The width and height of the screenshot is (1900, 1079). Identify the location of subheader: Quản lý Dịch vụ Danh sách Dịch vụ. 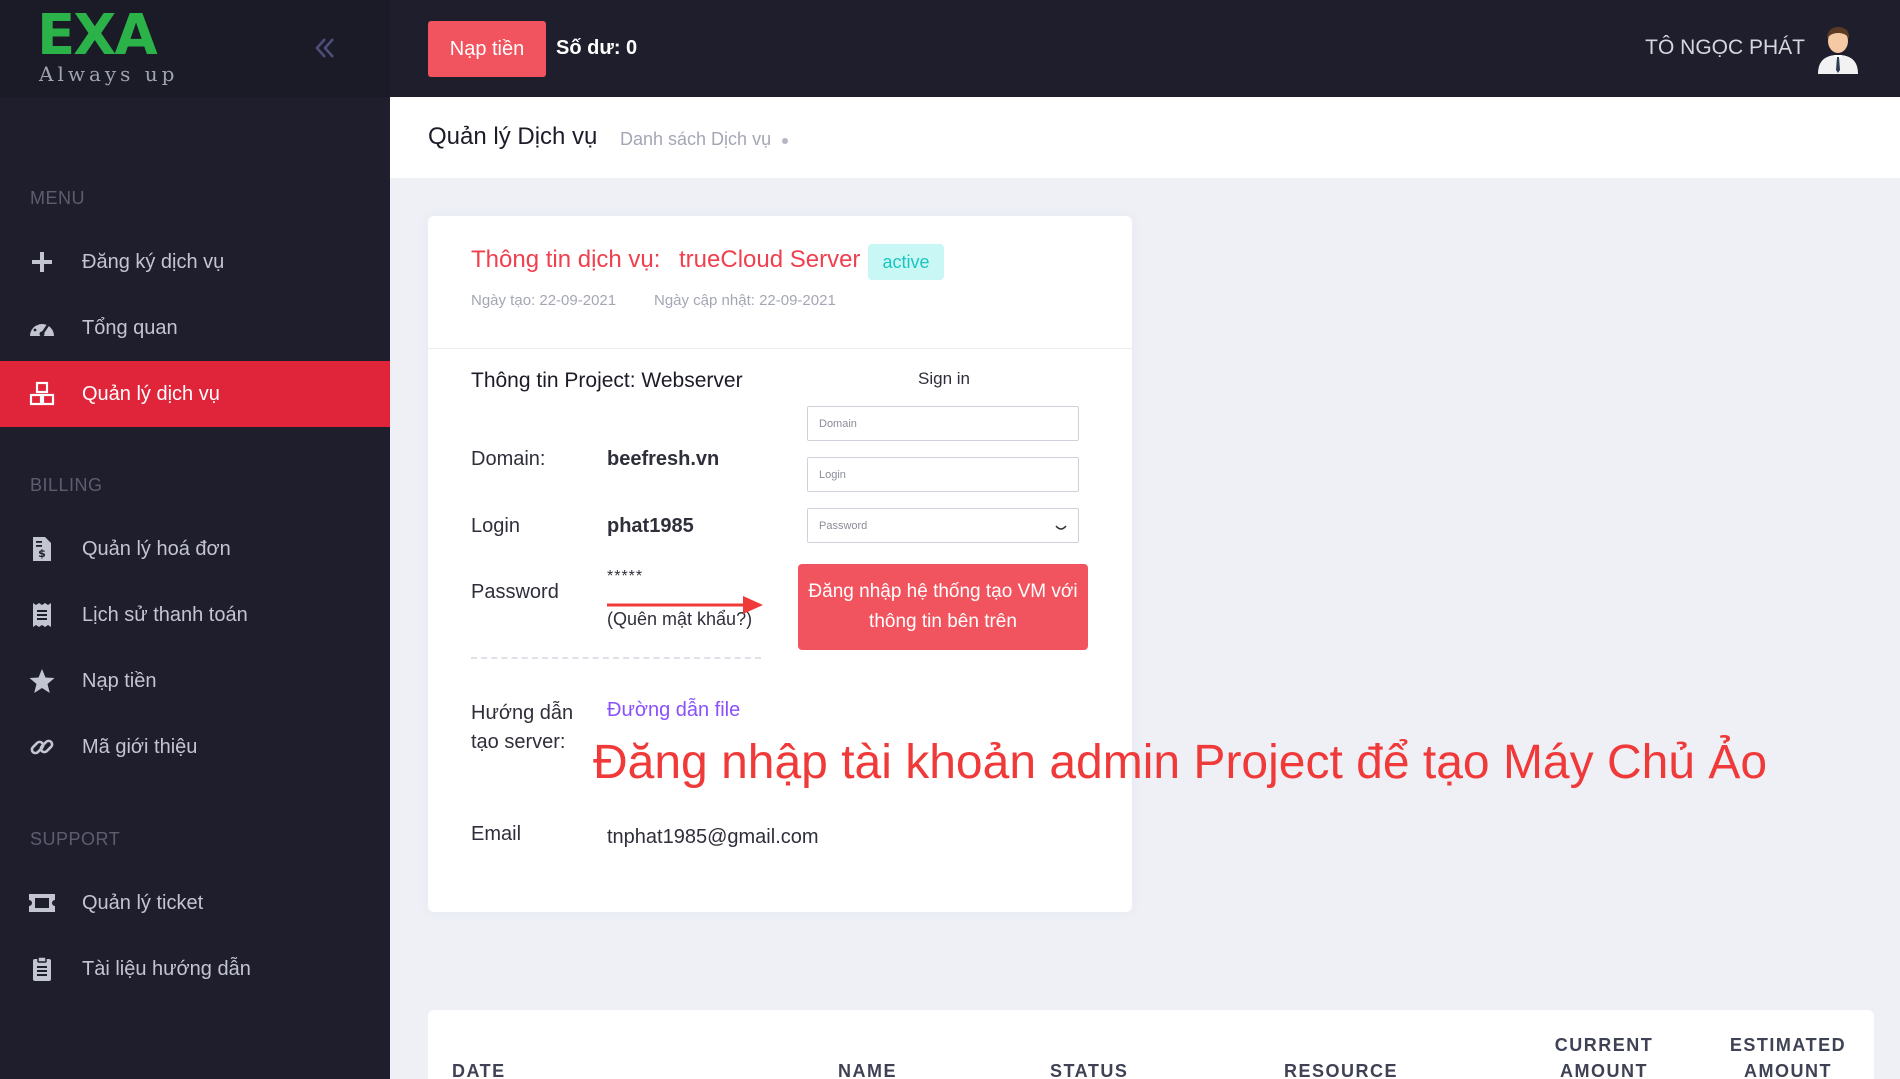
(1145, 137).